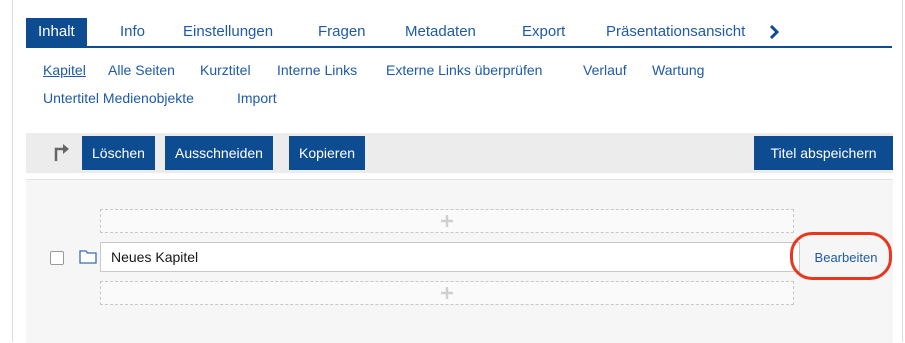 This screenshot has height=343, width=905. What do you see at coordinates (327, 153) in the screenshot?
I see `copy-button: Kopieren` at bounding box center [327, 153].